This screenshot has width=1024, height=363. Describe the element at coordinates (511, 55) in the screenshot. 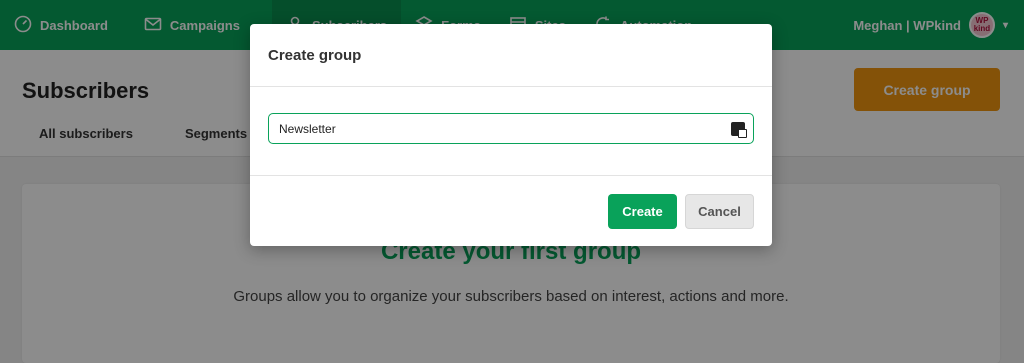

I see `dialog-title: Create group` at that location.